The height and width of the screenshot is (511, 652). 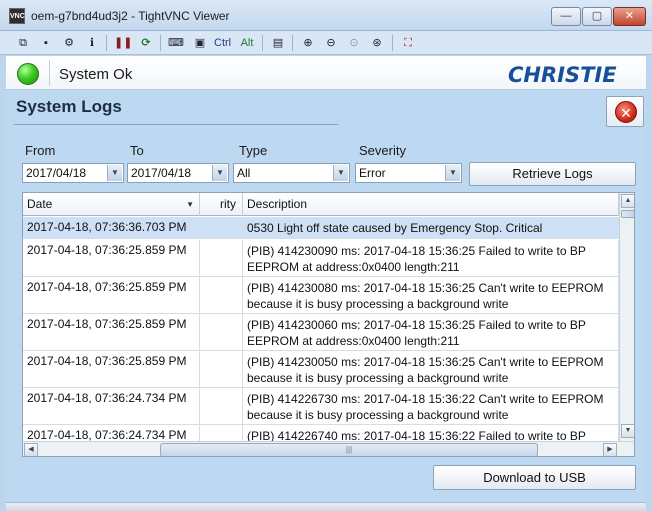 I want to click on horizontal-scroll-thumb: |||, so click(x=349, y=449).